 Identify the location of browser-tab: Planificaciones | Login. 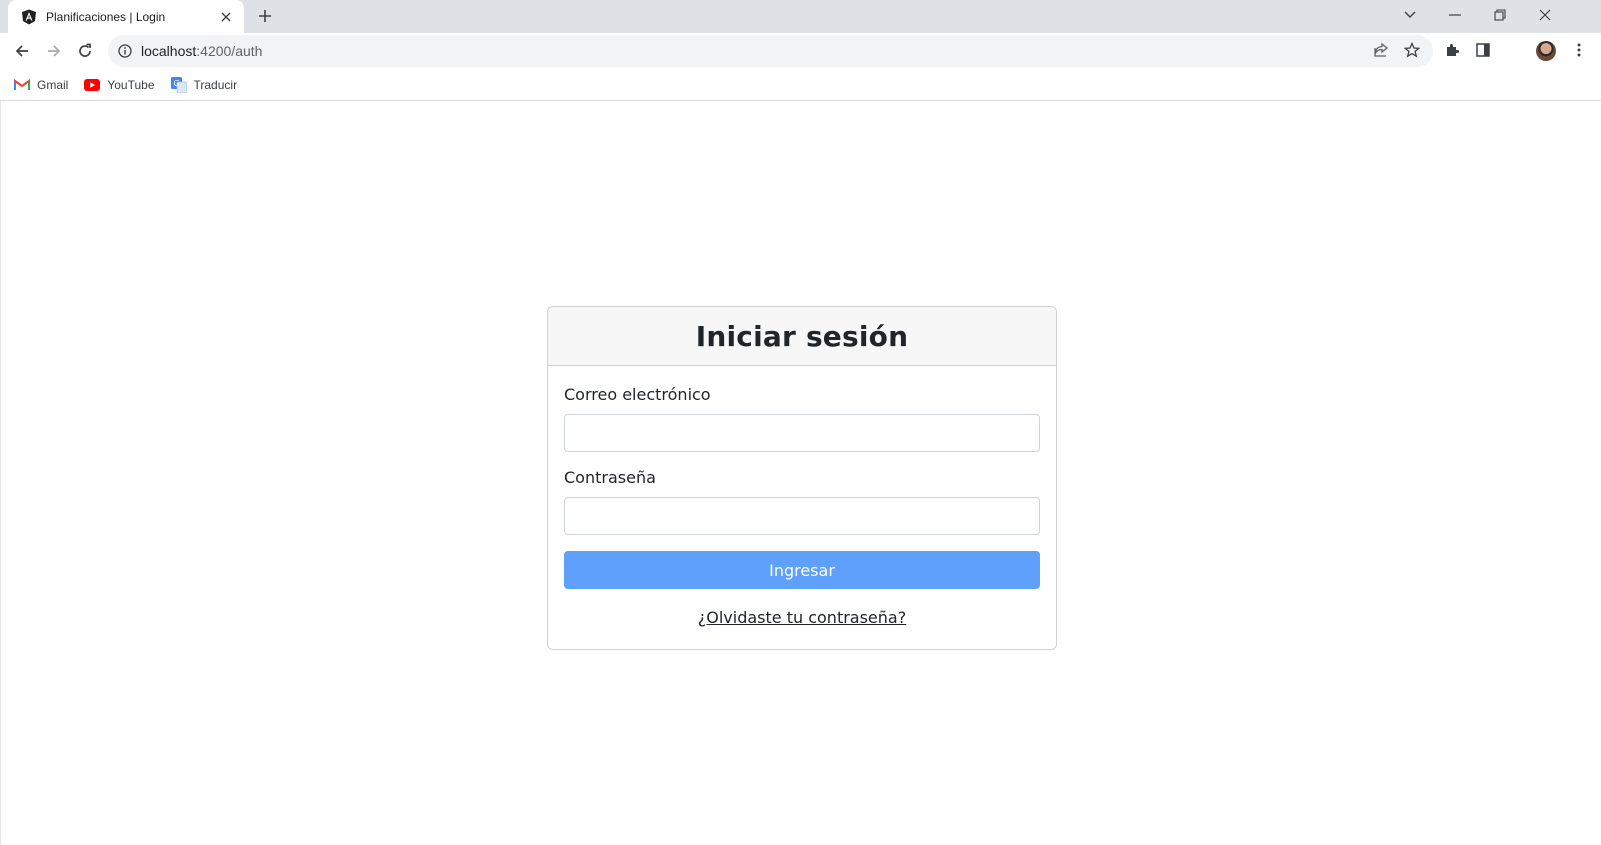
(126, 16).